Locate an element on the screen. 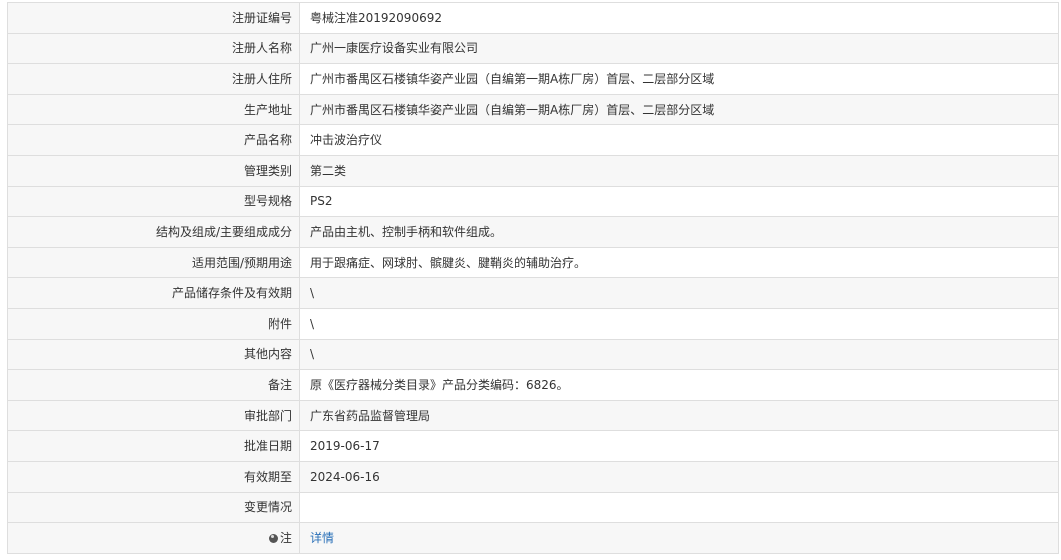 This screenshot has height=560, width=1061. row-label-product-name: 产品名称 is located at coordinates (153, 140).